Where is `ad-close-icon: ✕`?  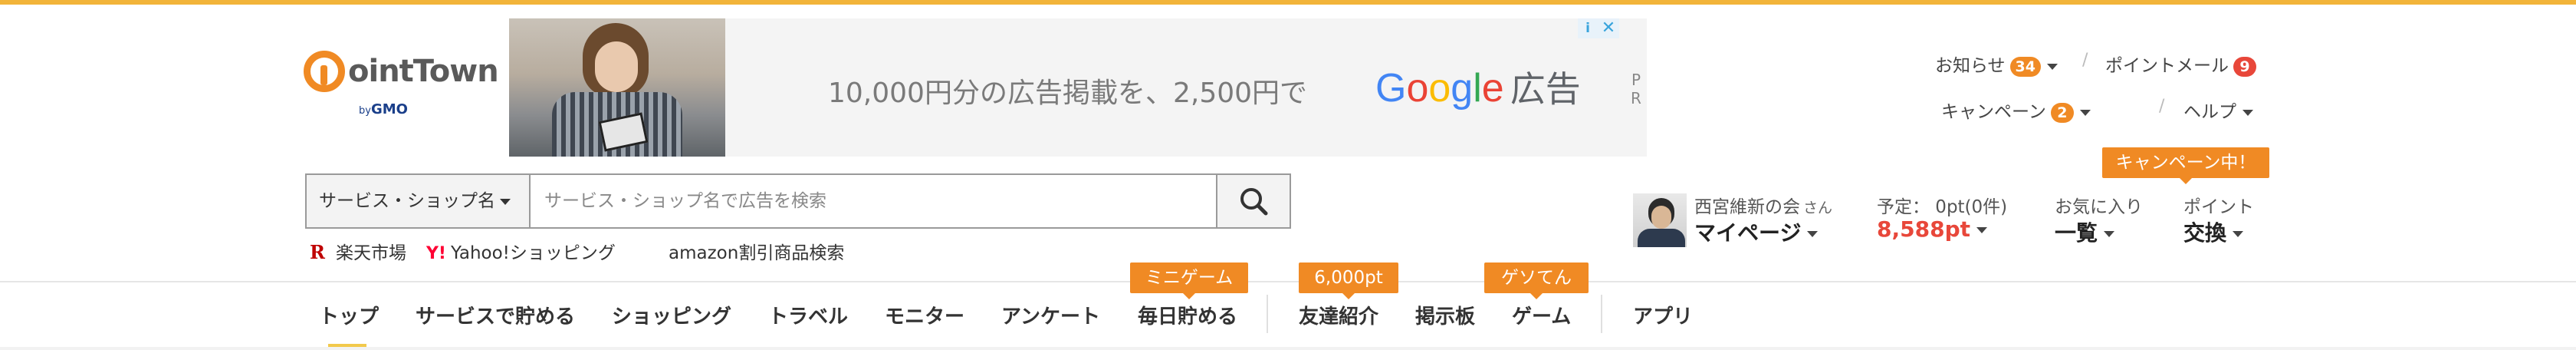 ad-close-icon: ✕ is located at coordinates (1608, 28).